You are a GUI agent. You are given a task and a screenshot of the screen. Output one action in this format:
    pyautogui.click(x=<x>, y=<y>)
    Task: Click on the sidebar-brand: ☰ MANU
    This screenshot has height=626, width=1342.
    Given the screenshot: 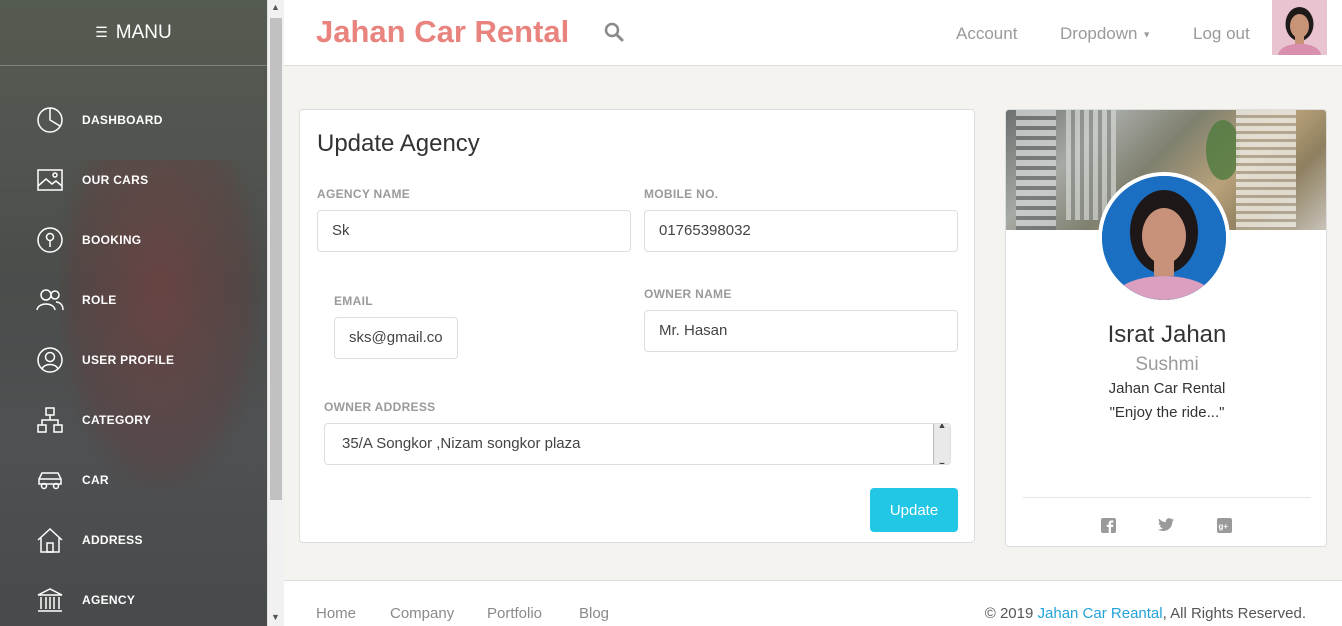 What is the action you would take?
    pyautogui.click(x=133, y=33)
    